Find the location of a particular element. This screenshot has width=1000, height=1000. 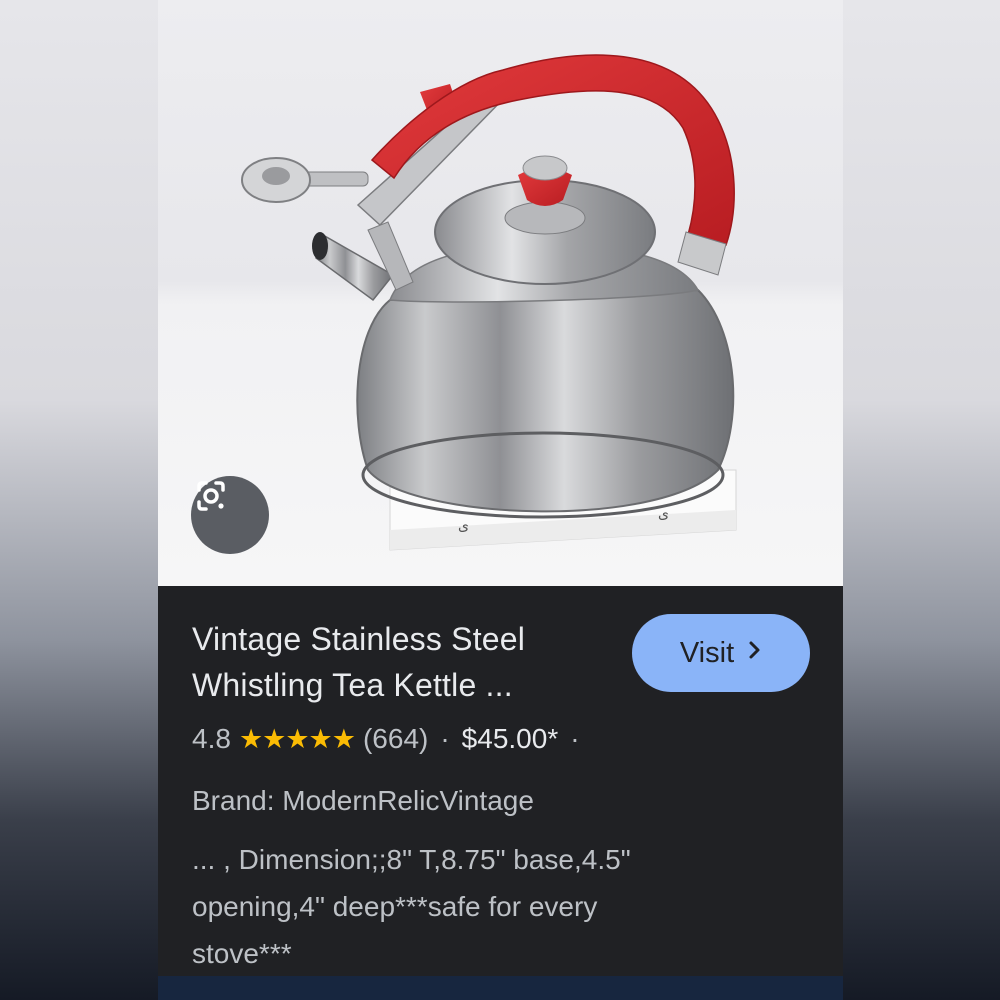

rating-value: 4.8 is located at coordinates (211, 738).